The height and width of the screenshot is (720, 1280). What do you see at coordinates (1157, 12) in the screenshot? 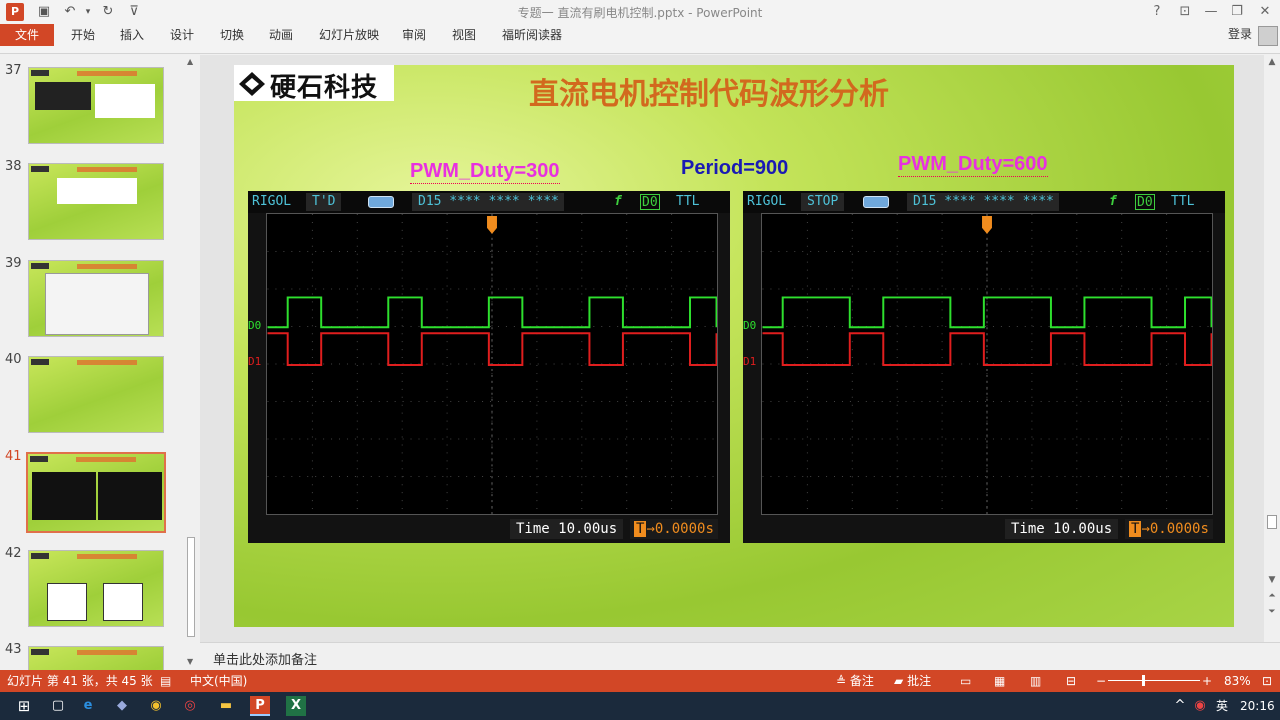
I see `help-icon: ?` at bounding box center [1157, 12].